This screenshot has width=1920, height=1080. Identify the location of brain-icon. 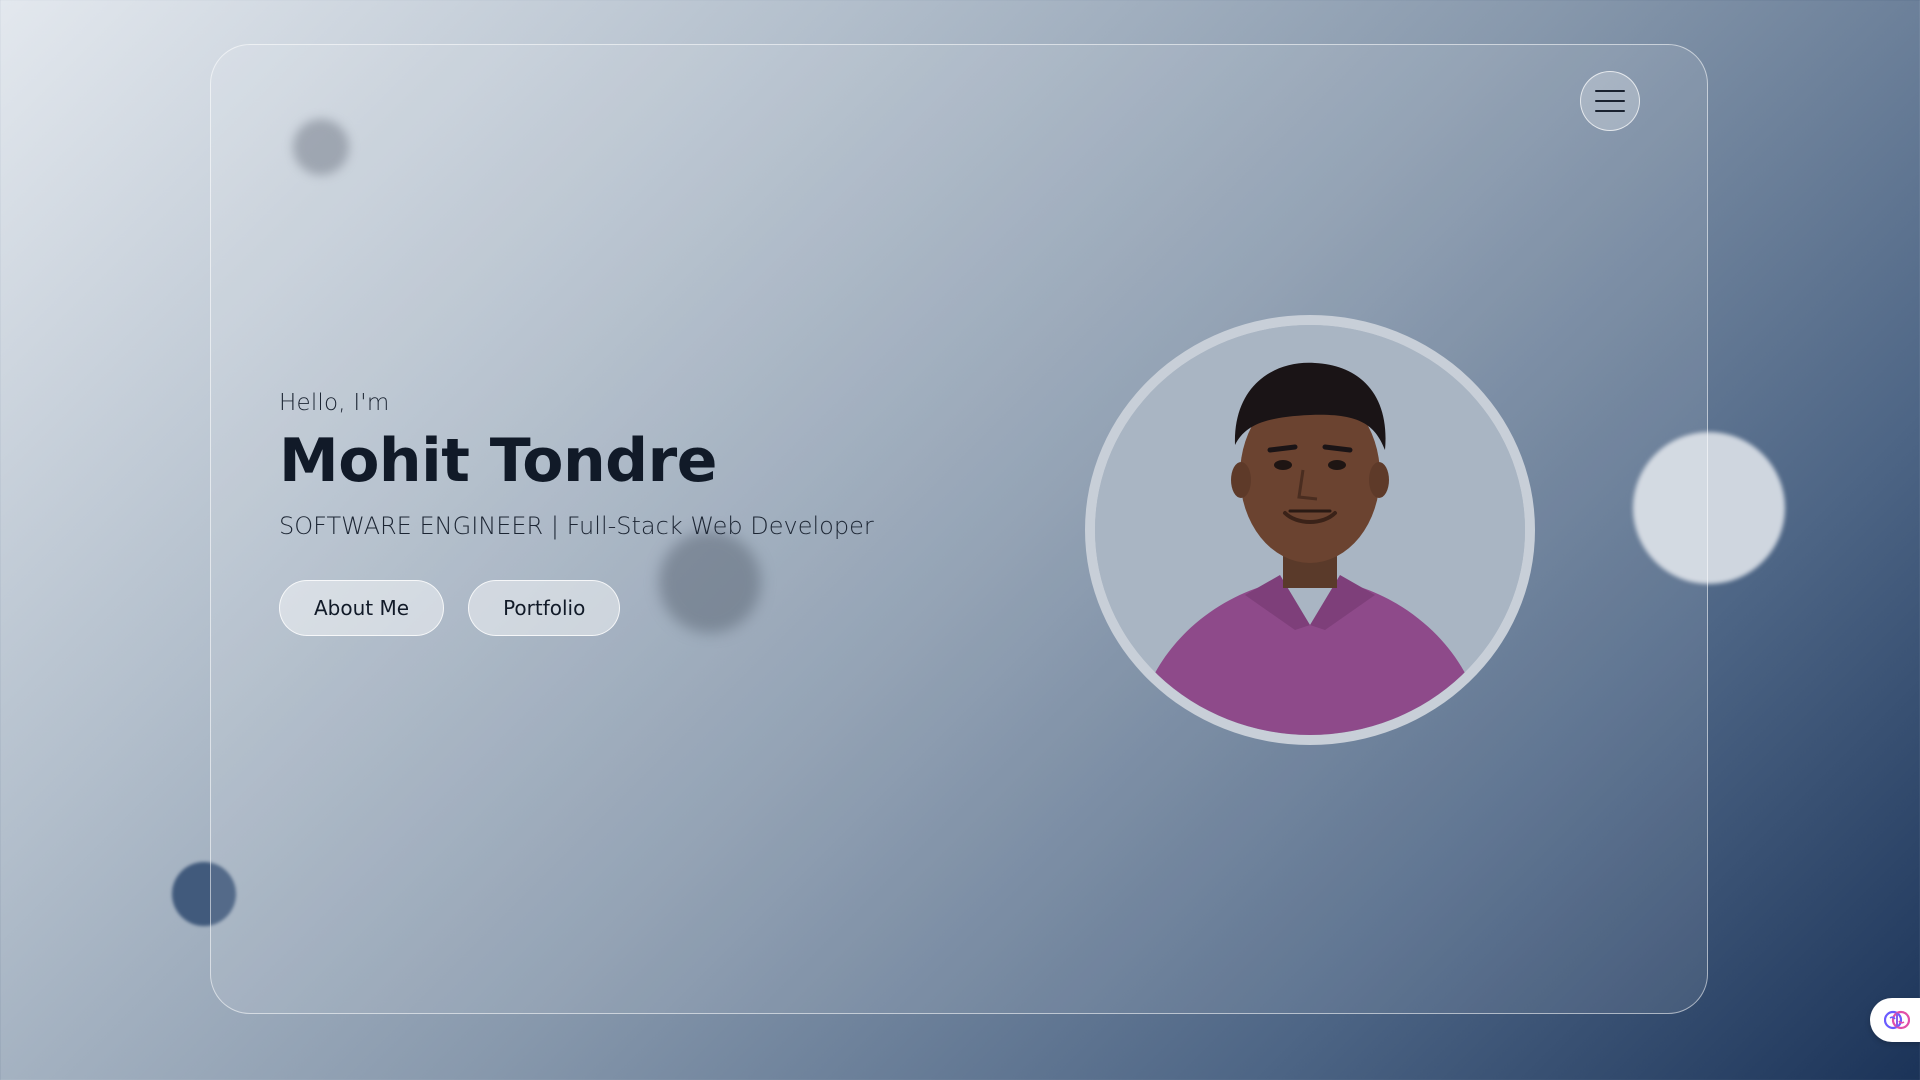
(1897, 1020).